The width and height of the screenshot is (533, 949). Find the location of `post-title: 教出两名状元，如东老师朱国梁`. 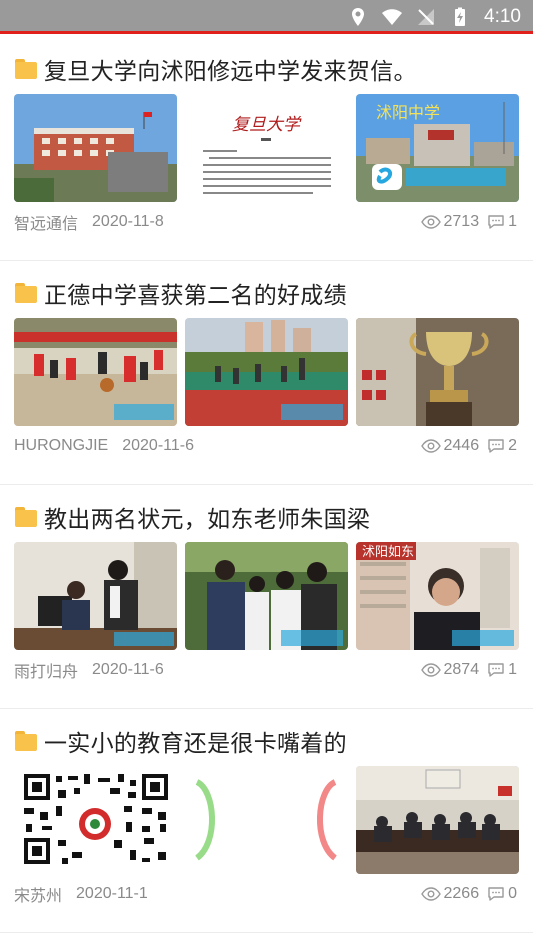

post-title: 教出两名状元，如东老师朱国梁 is located at coordinates (207, 517).